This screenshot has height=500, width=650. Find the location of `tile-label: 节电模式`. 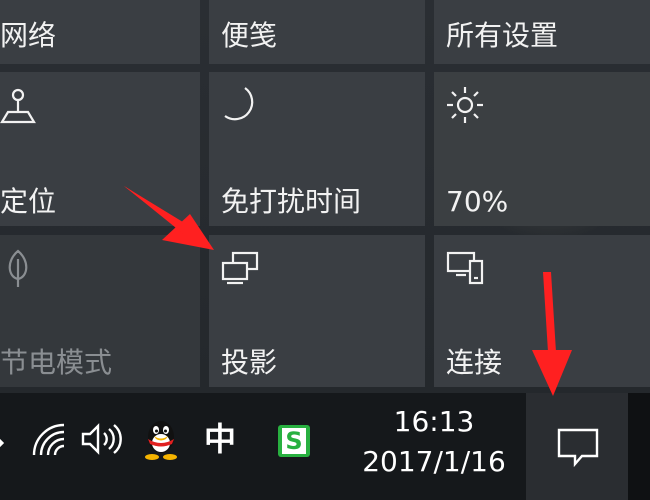

tile-label: 节电模式 is located at coordinates (56, 362).